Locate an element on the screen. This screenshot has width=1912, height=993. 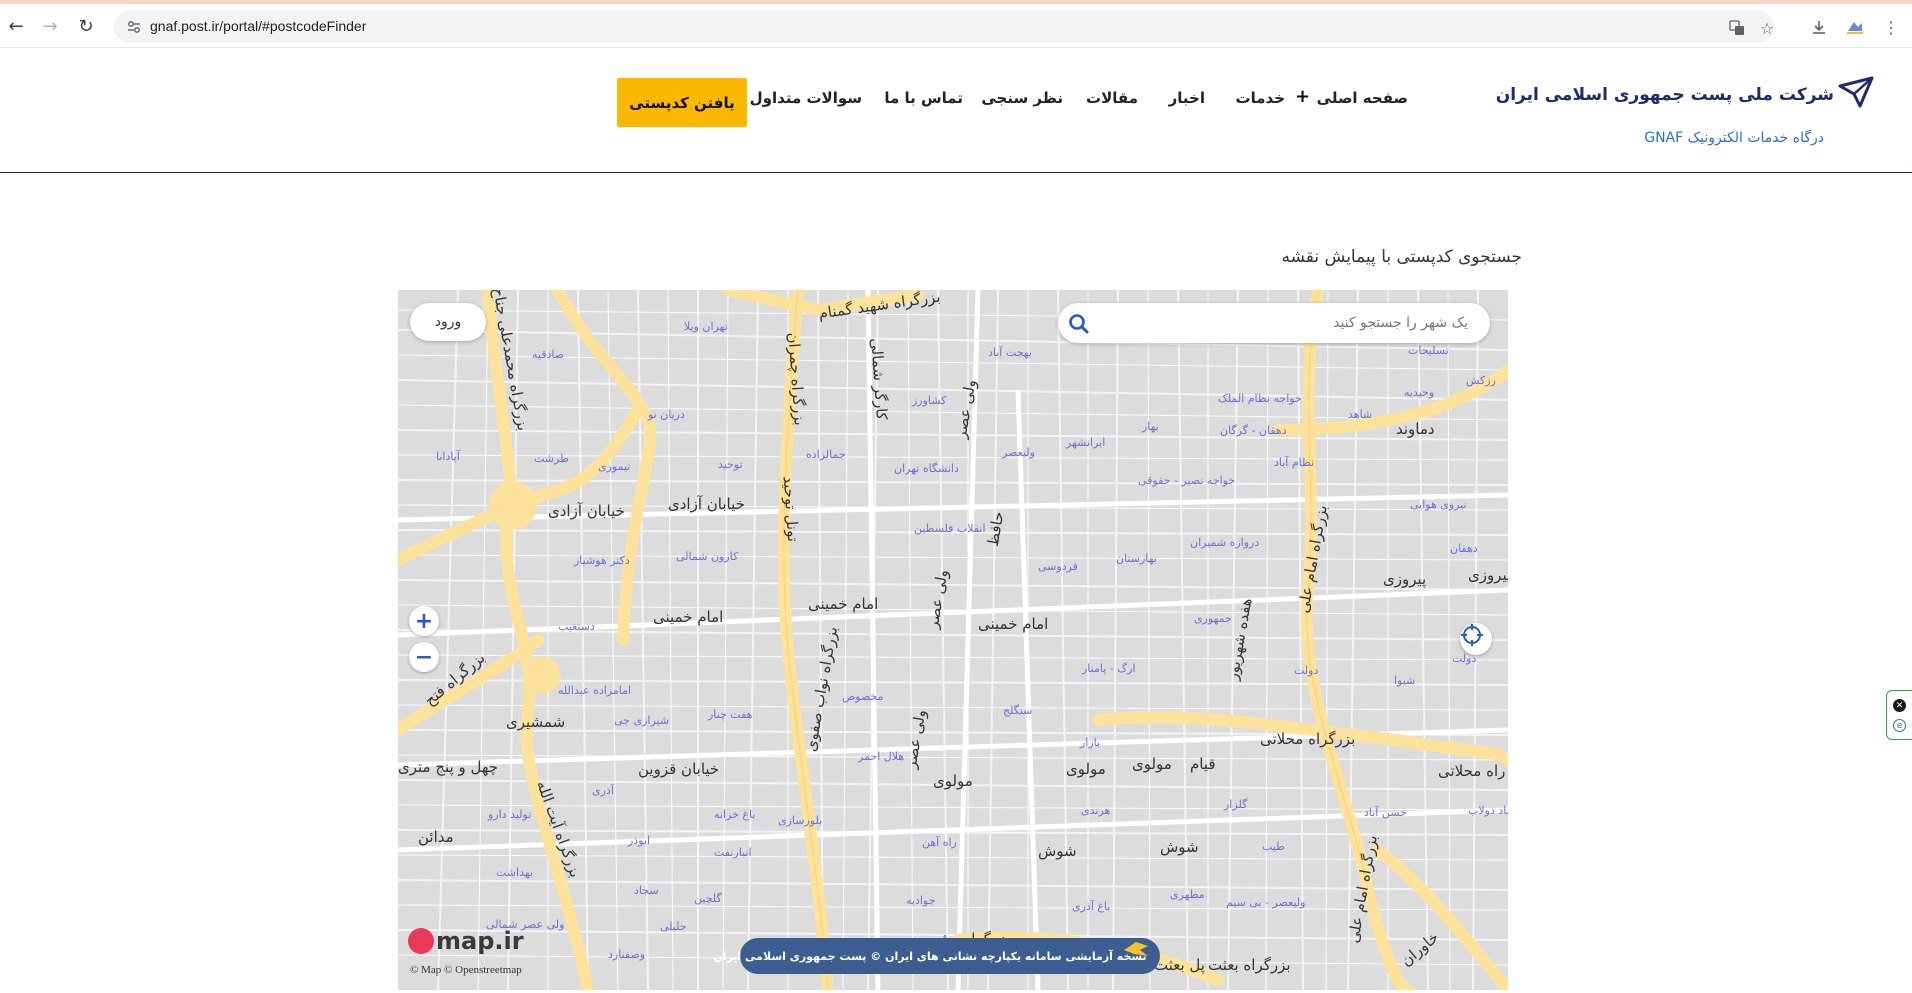
locate-me-button is located at coordinates (1476, 639).